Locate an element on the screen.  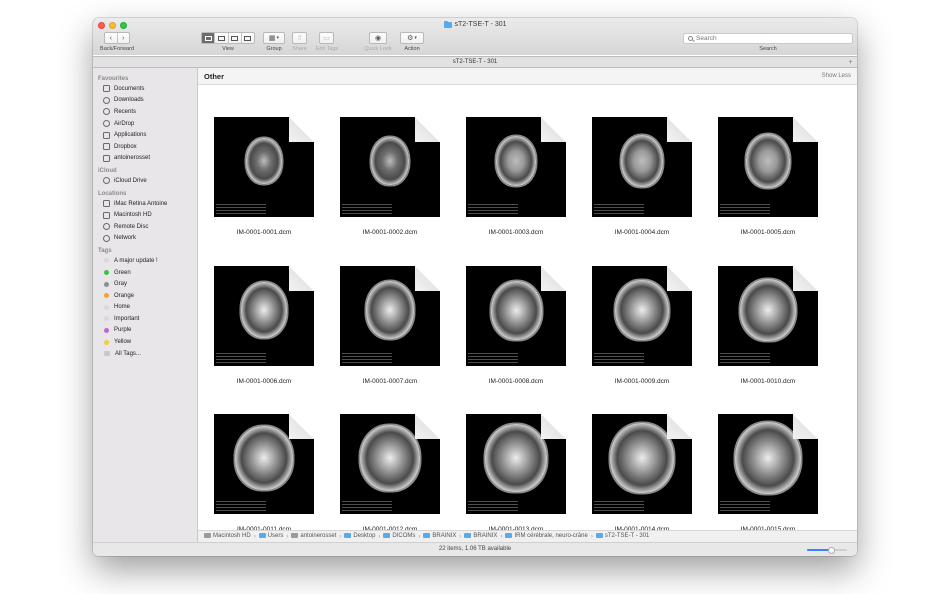
action-button: ⚙ ▾ is located at coordinates (412, 38).